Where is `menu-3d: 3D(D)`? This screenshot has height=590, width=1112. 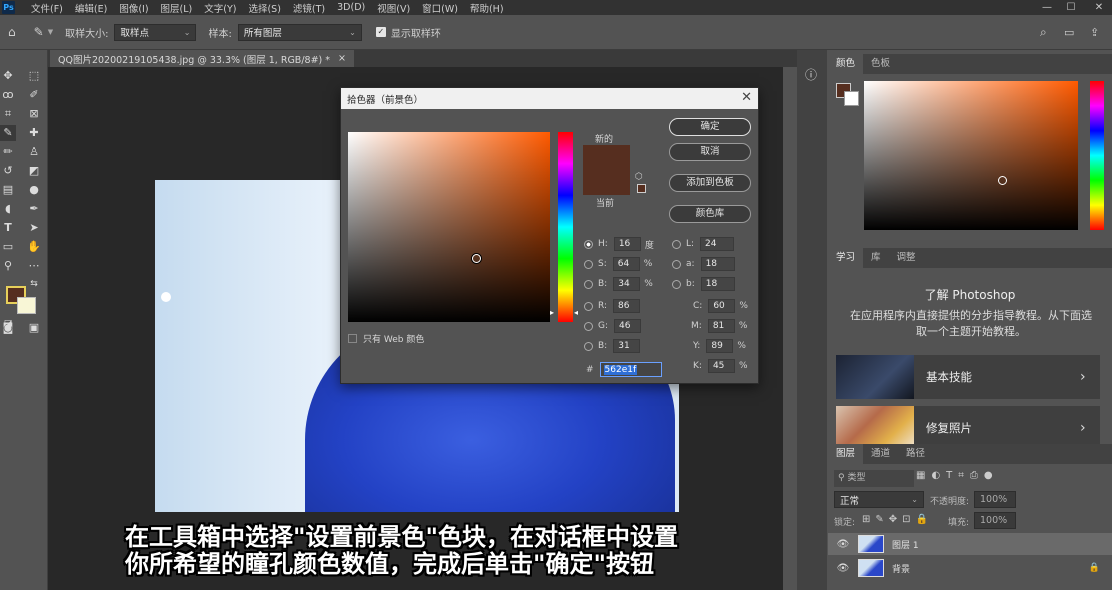
menu-3d: 3D(D) is located at coordinates (351, 7).